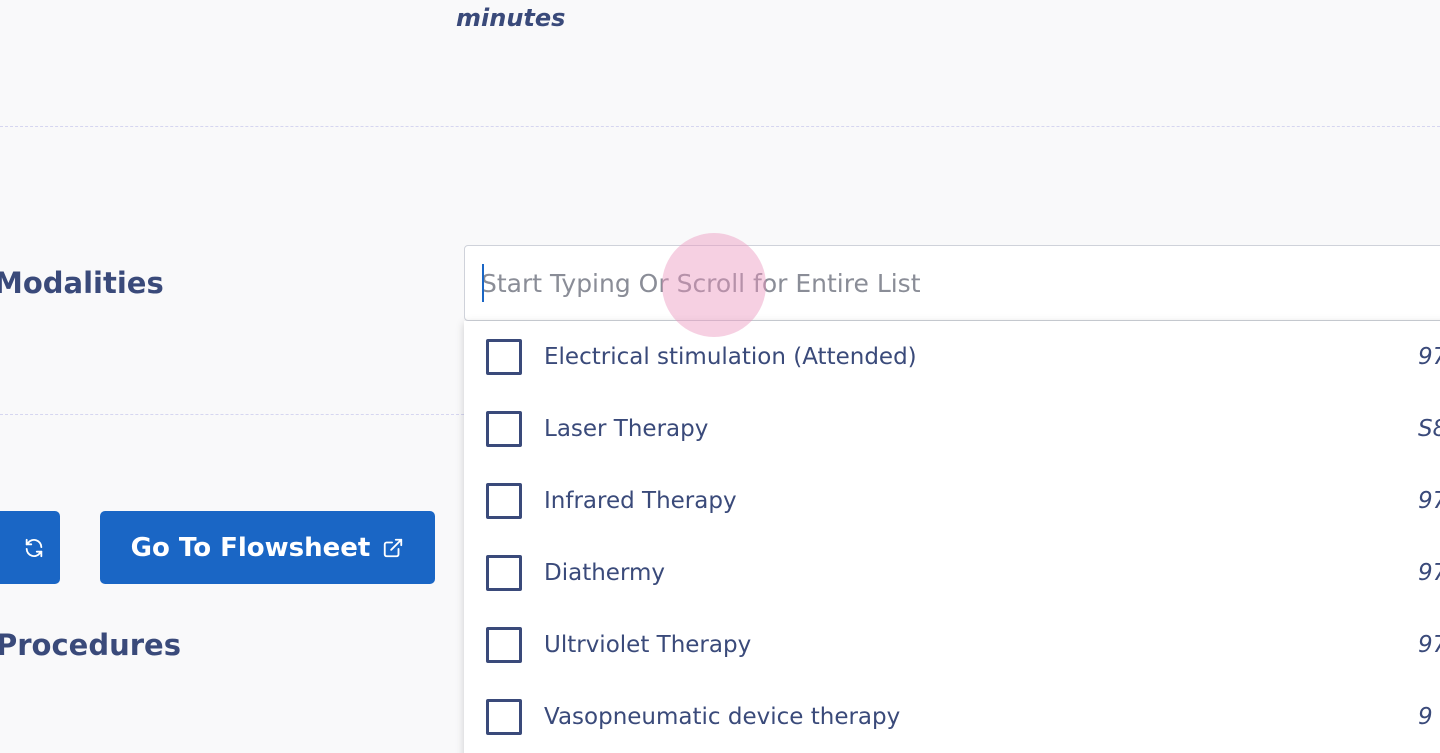 The image size is (1440, 753). What do you see at coordinates (952, 501) in the screenshot?
I see `dropdown-option: Infrared Therapy 97` at bounding box center [952, 501].